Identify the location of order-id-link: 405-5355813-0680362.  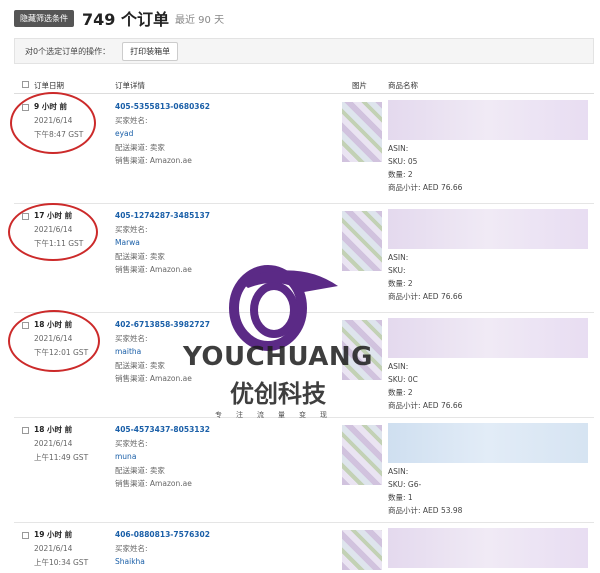
(230, 107).